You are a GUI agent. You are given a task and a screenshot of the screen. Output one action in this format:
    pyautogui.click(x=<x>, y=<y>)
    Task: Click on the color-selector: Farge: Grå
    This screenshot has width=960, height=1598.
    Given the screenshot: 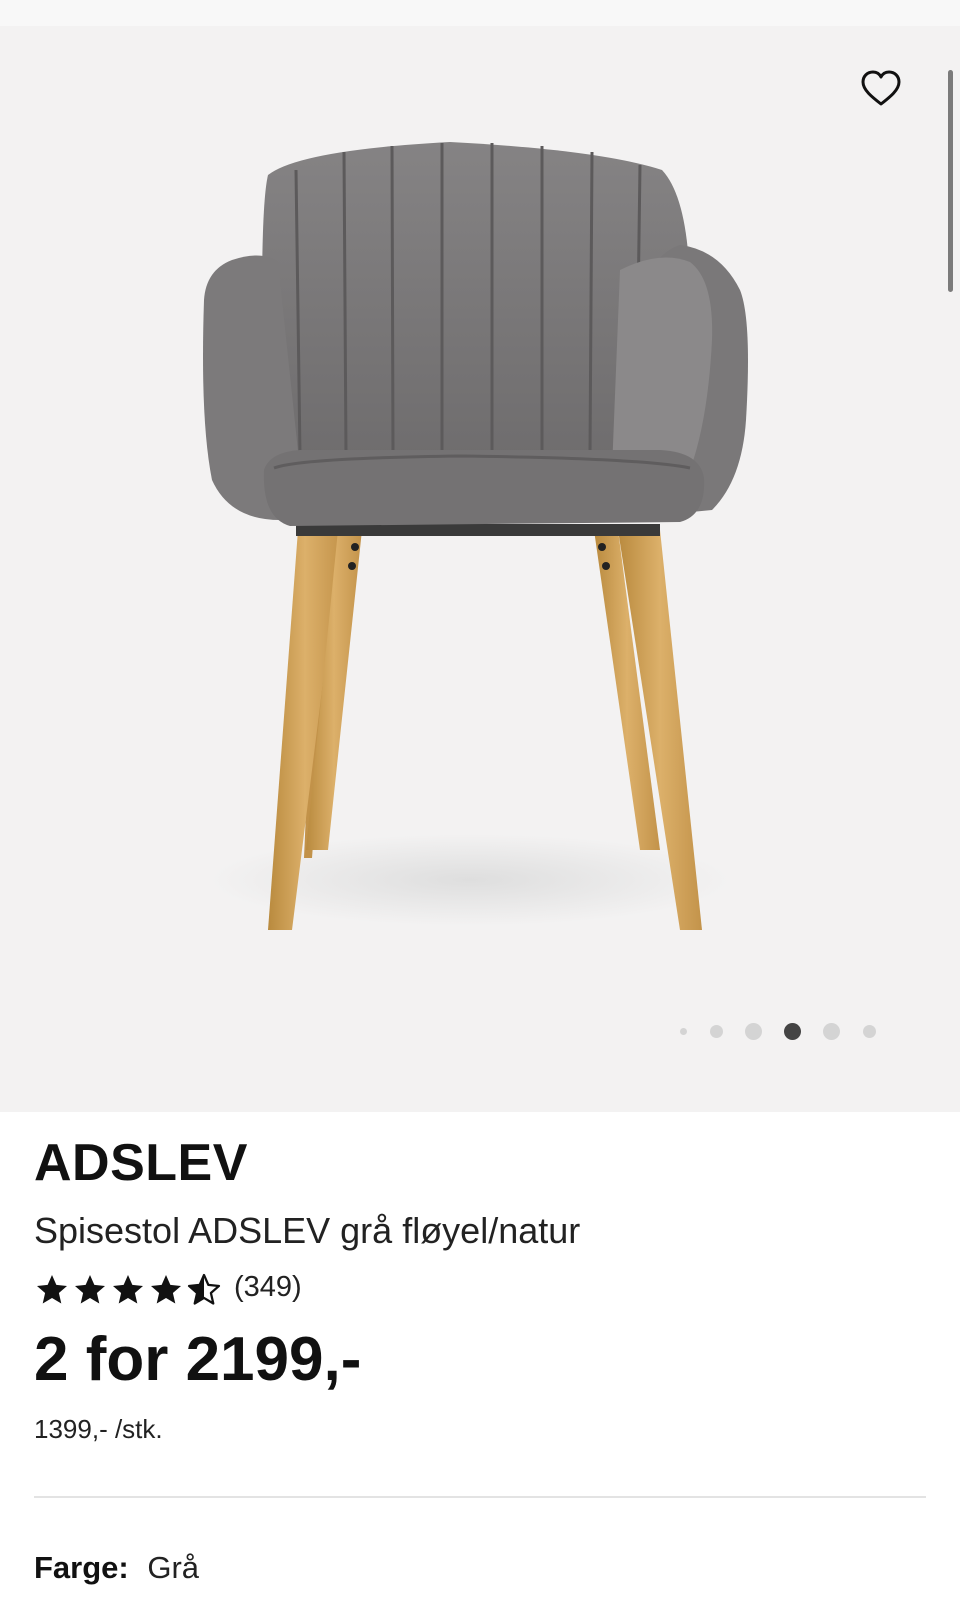 What is the action you would take?
    pyautogui.click(x=116, y=1568)
    